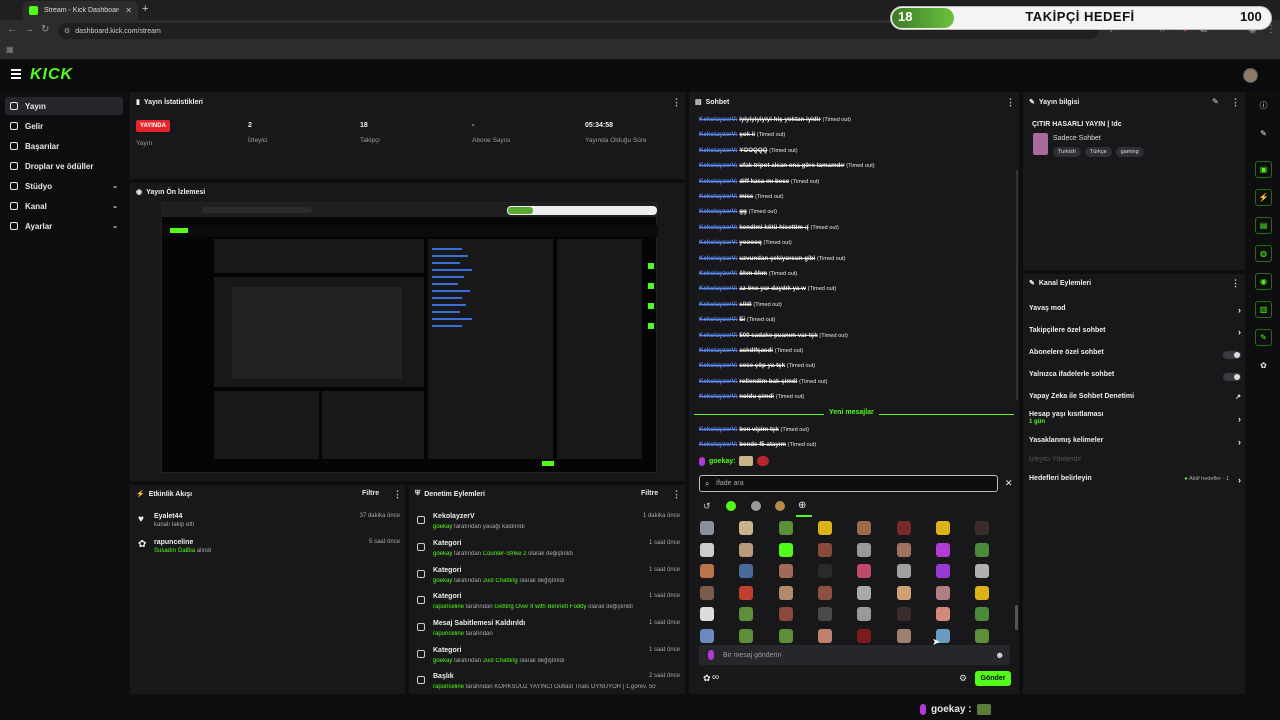 Image resolution: width=1280 pixels, height=720 pixels. Describe the element at coordinates (64, 186) in the screenshot. I see `sidebar-item-studyo: Stüdyo ⌄` at that location.